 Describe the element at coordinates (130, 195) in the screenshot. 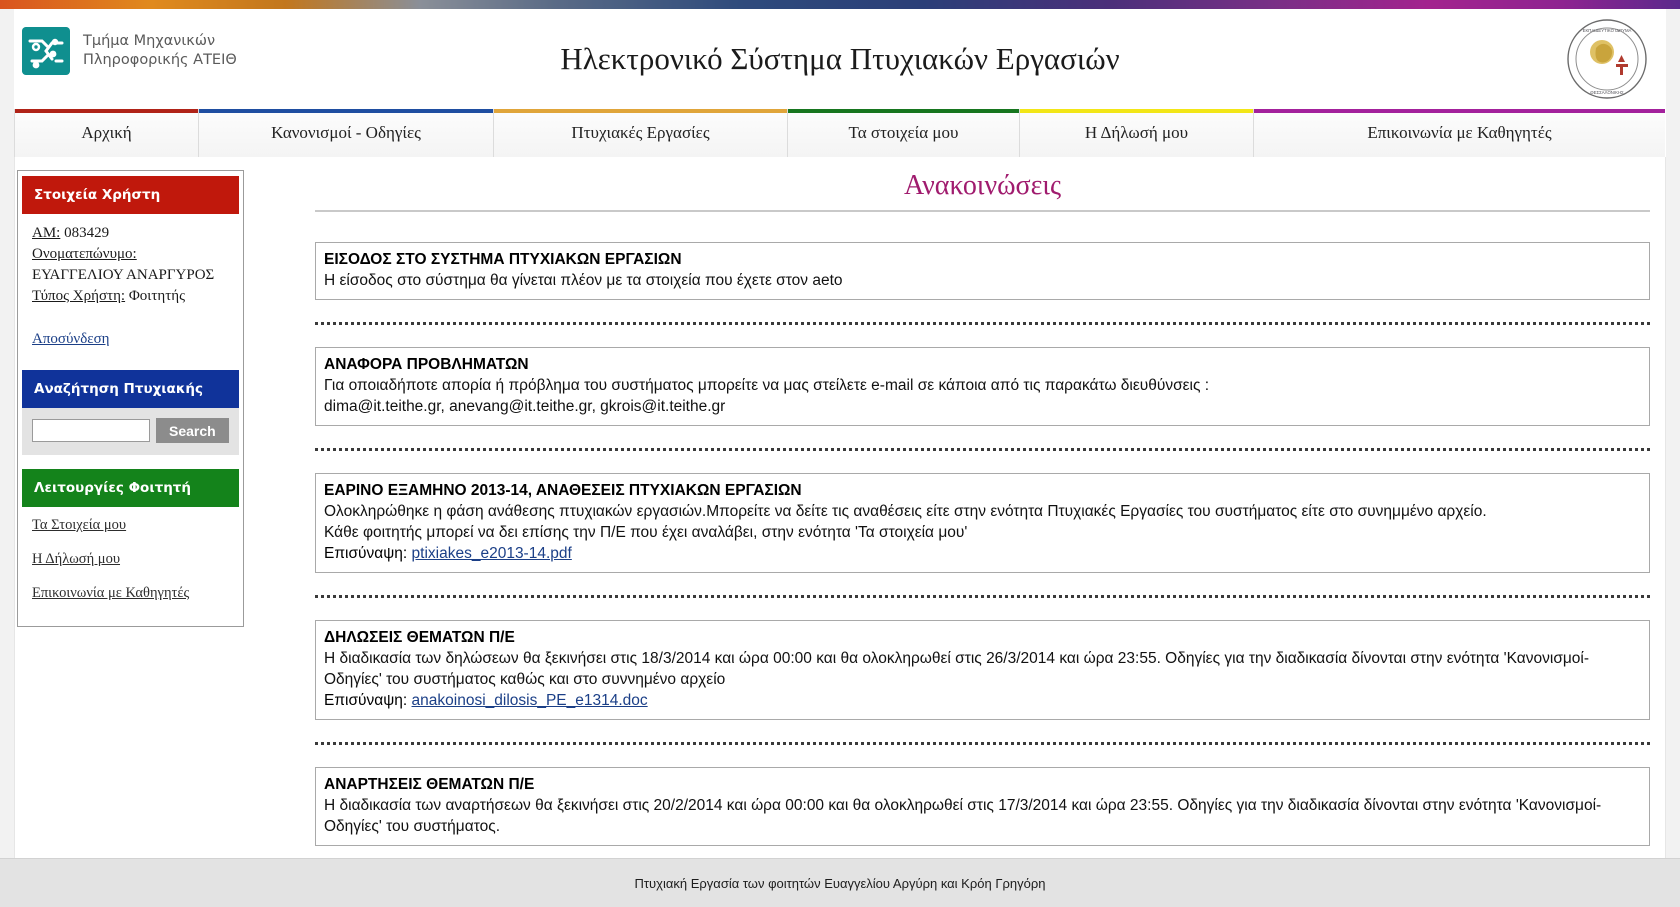

I see `user-info-heading: Στοιχεία Χρήστη` at that location.